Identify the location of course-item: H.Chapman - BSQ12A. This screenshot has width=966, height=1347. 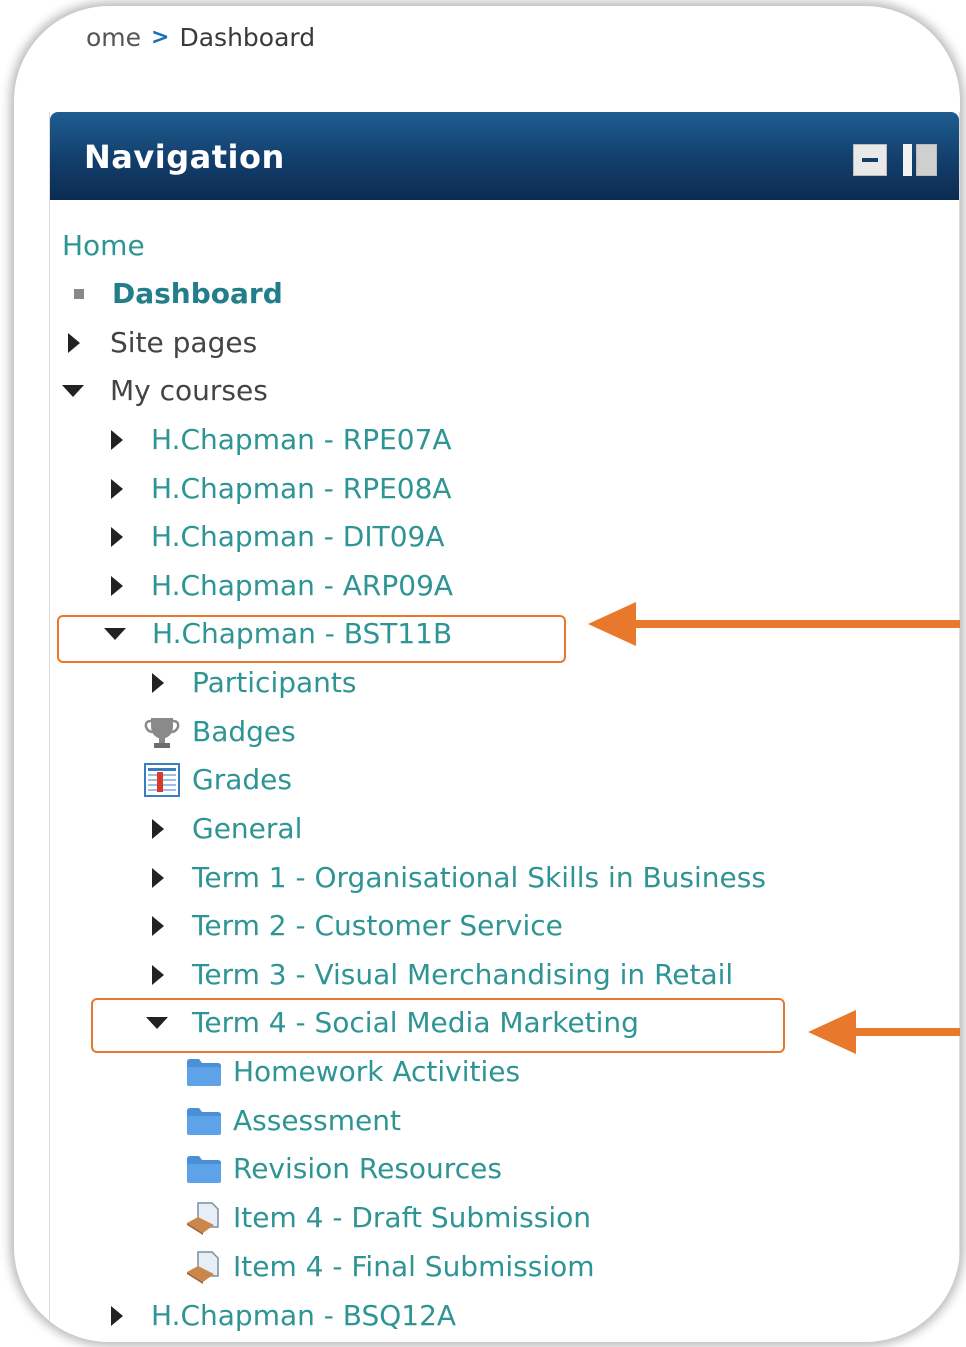
(283, 1316).